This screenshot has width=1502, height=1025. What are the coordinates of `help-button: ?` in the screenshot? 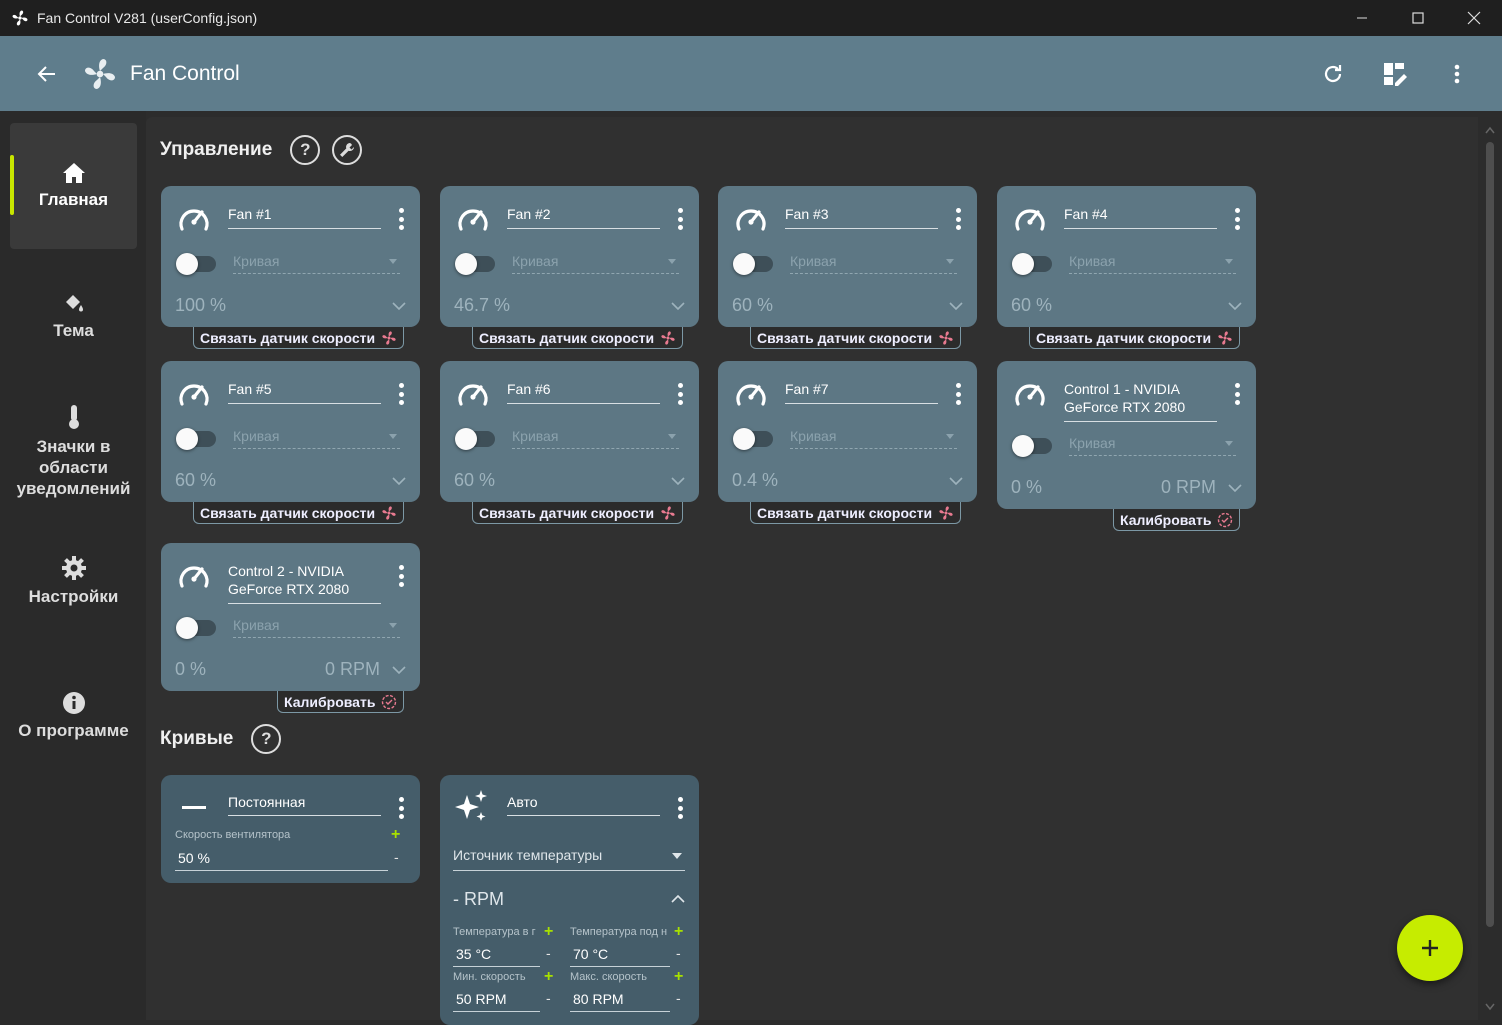 It's located at (305, 150).